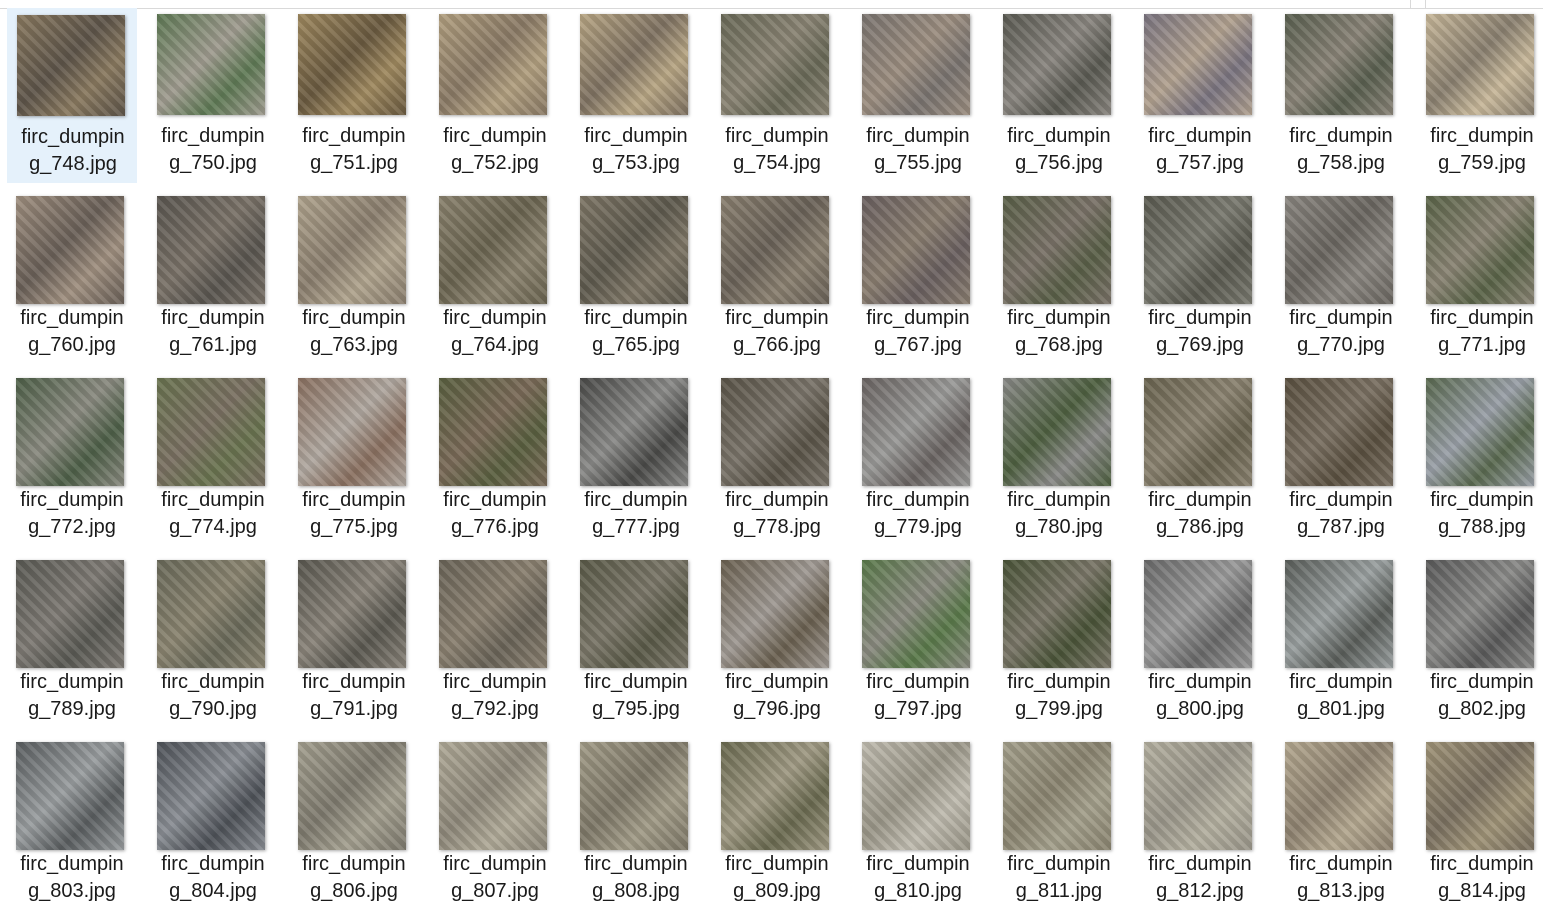 Image resolution: width=1543 pixels, height=905 pixels. What do you see at coordinates (213, 95) in the screenshot?
I see `file-item: firc_dumpin g_750.jpg` at bounding box center [213, 95].